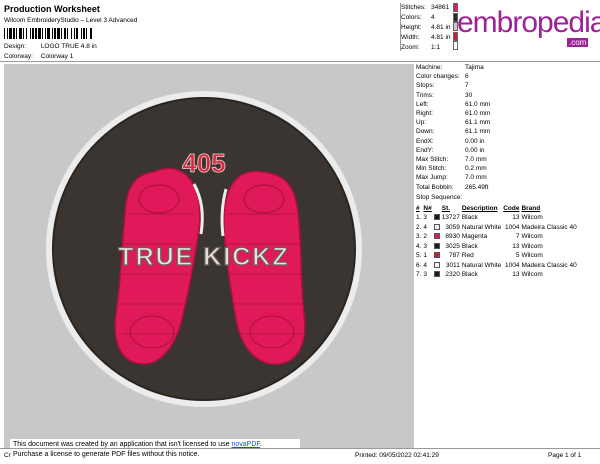  What do you see at coordinates (425, 86) in the screenshot?
I see `stops-label: Stops:` at bounding box center [425, 86].